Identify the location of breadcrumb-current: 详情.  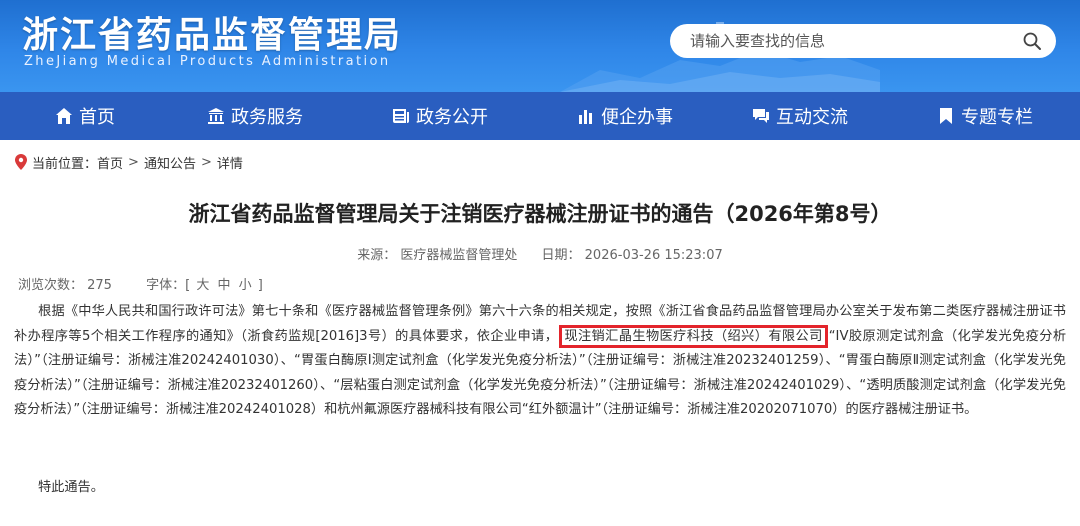
(229, 164).